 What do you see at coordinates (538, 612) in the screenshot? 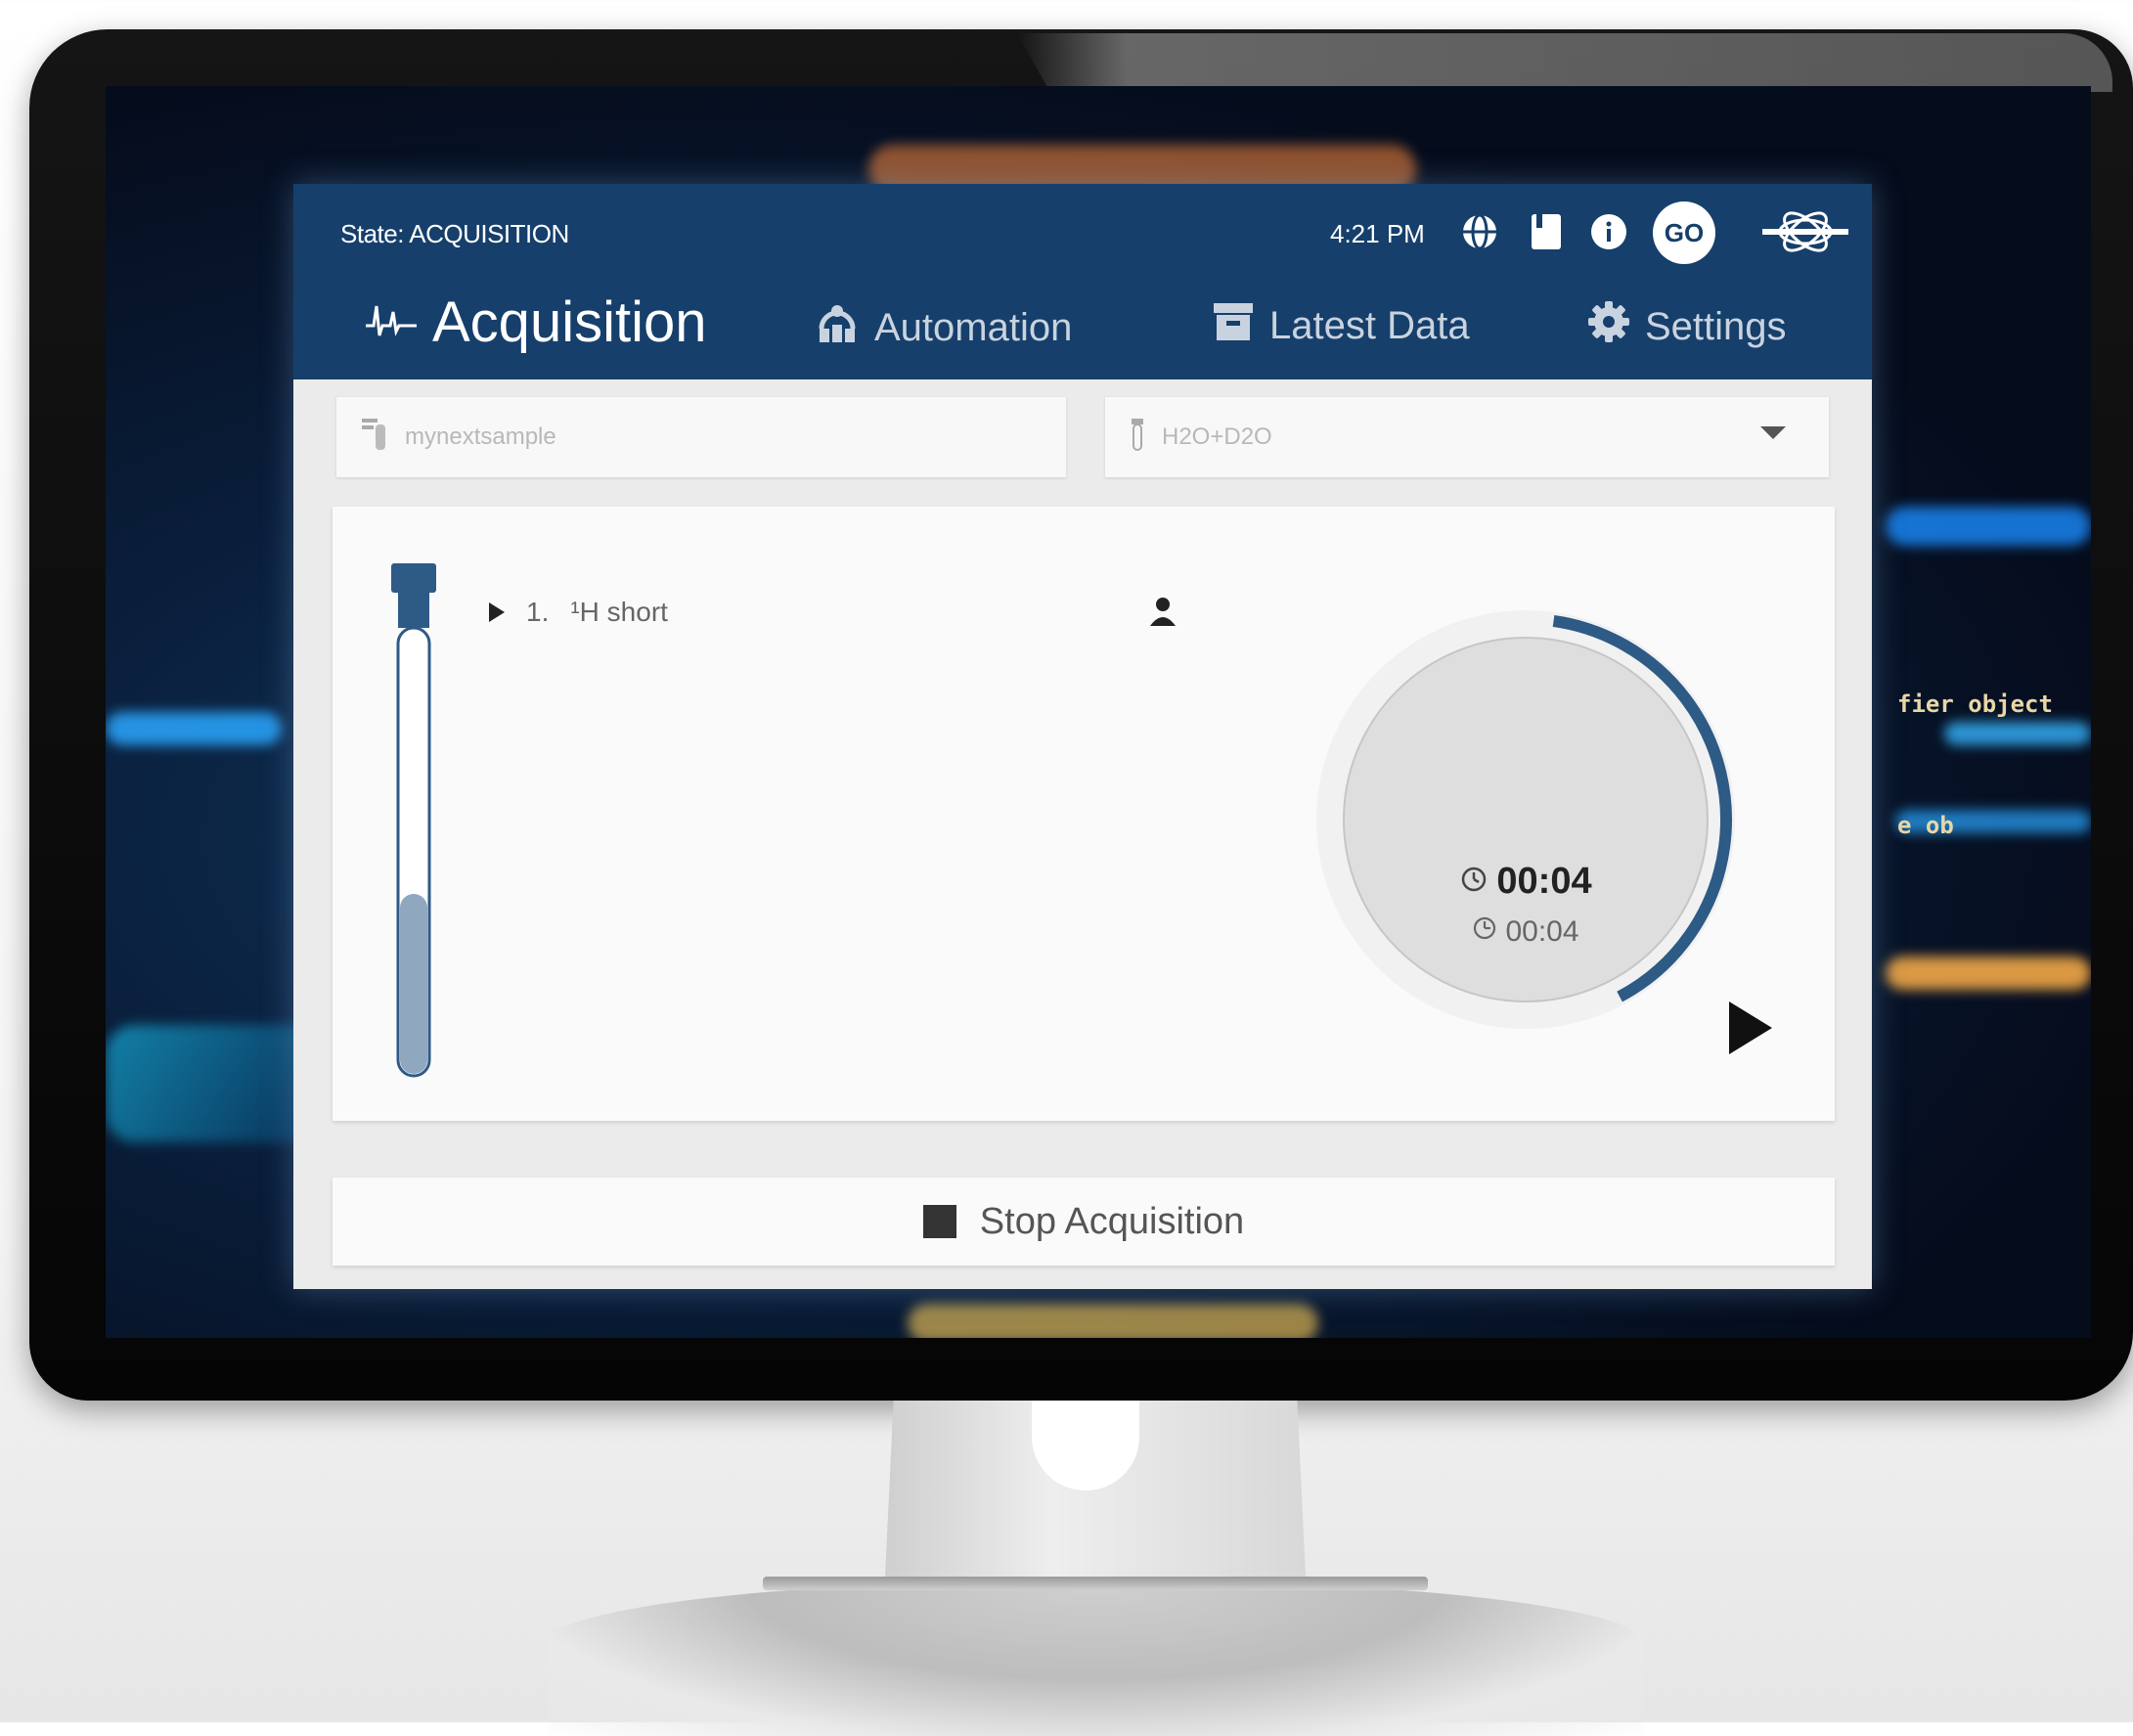
I see `experiment-index: 1.` at bounding box center [538, 612].